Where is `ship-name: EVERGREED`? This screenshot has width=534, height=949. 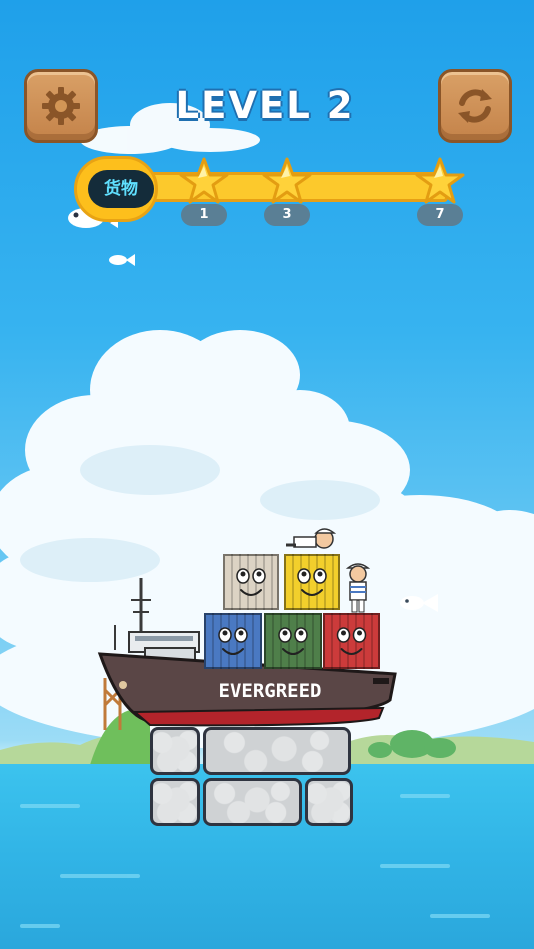 ship-name: EVERGREED is located at coordinates (270, 691).